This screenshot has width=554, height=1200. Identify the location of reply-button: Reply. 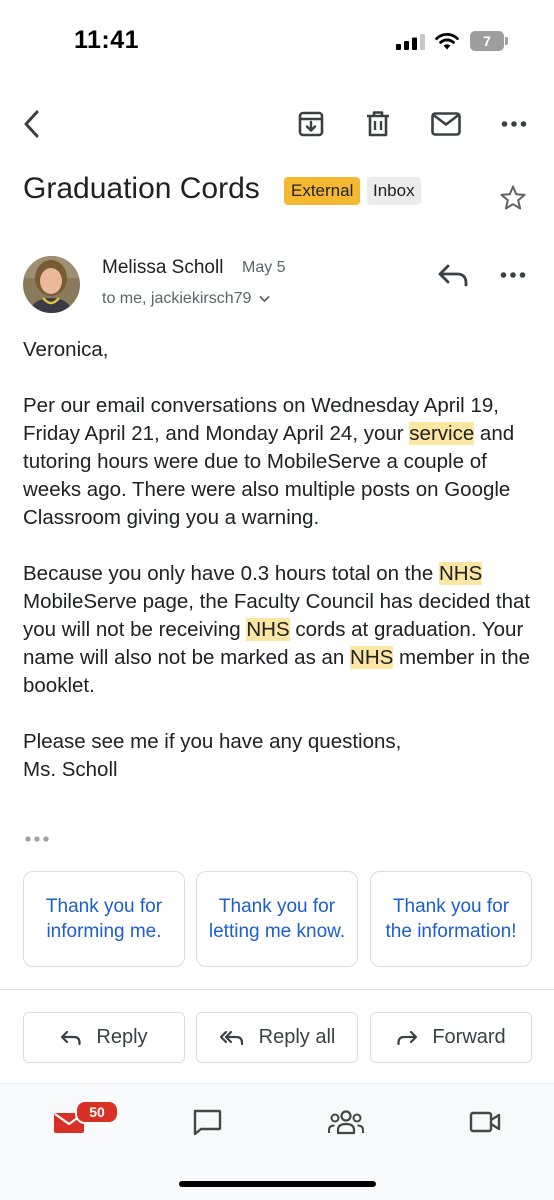
(104, 1037).